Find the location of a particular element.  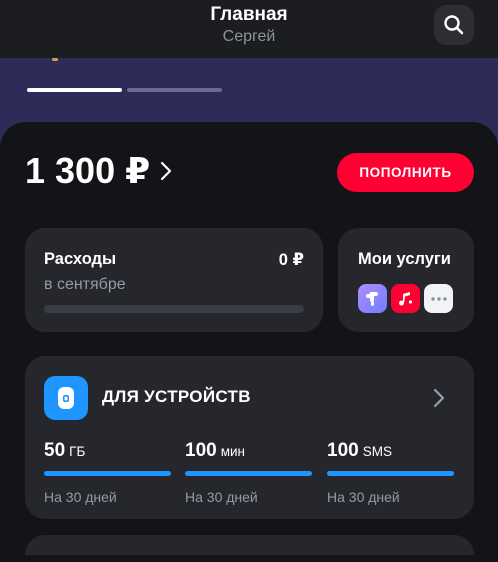

quota-internet: 50 ГБ На 30 дней is located at coordinates (107, 472).